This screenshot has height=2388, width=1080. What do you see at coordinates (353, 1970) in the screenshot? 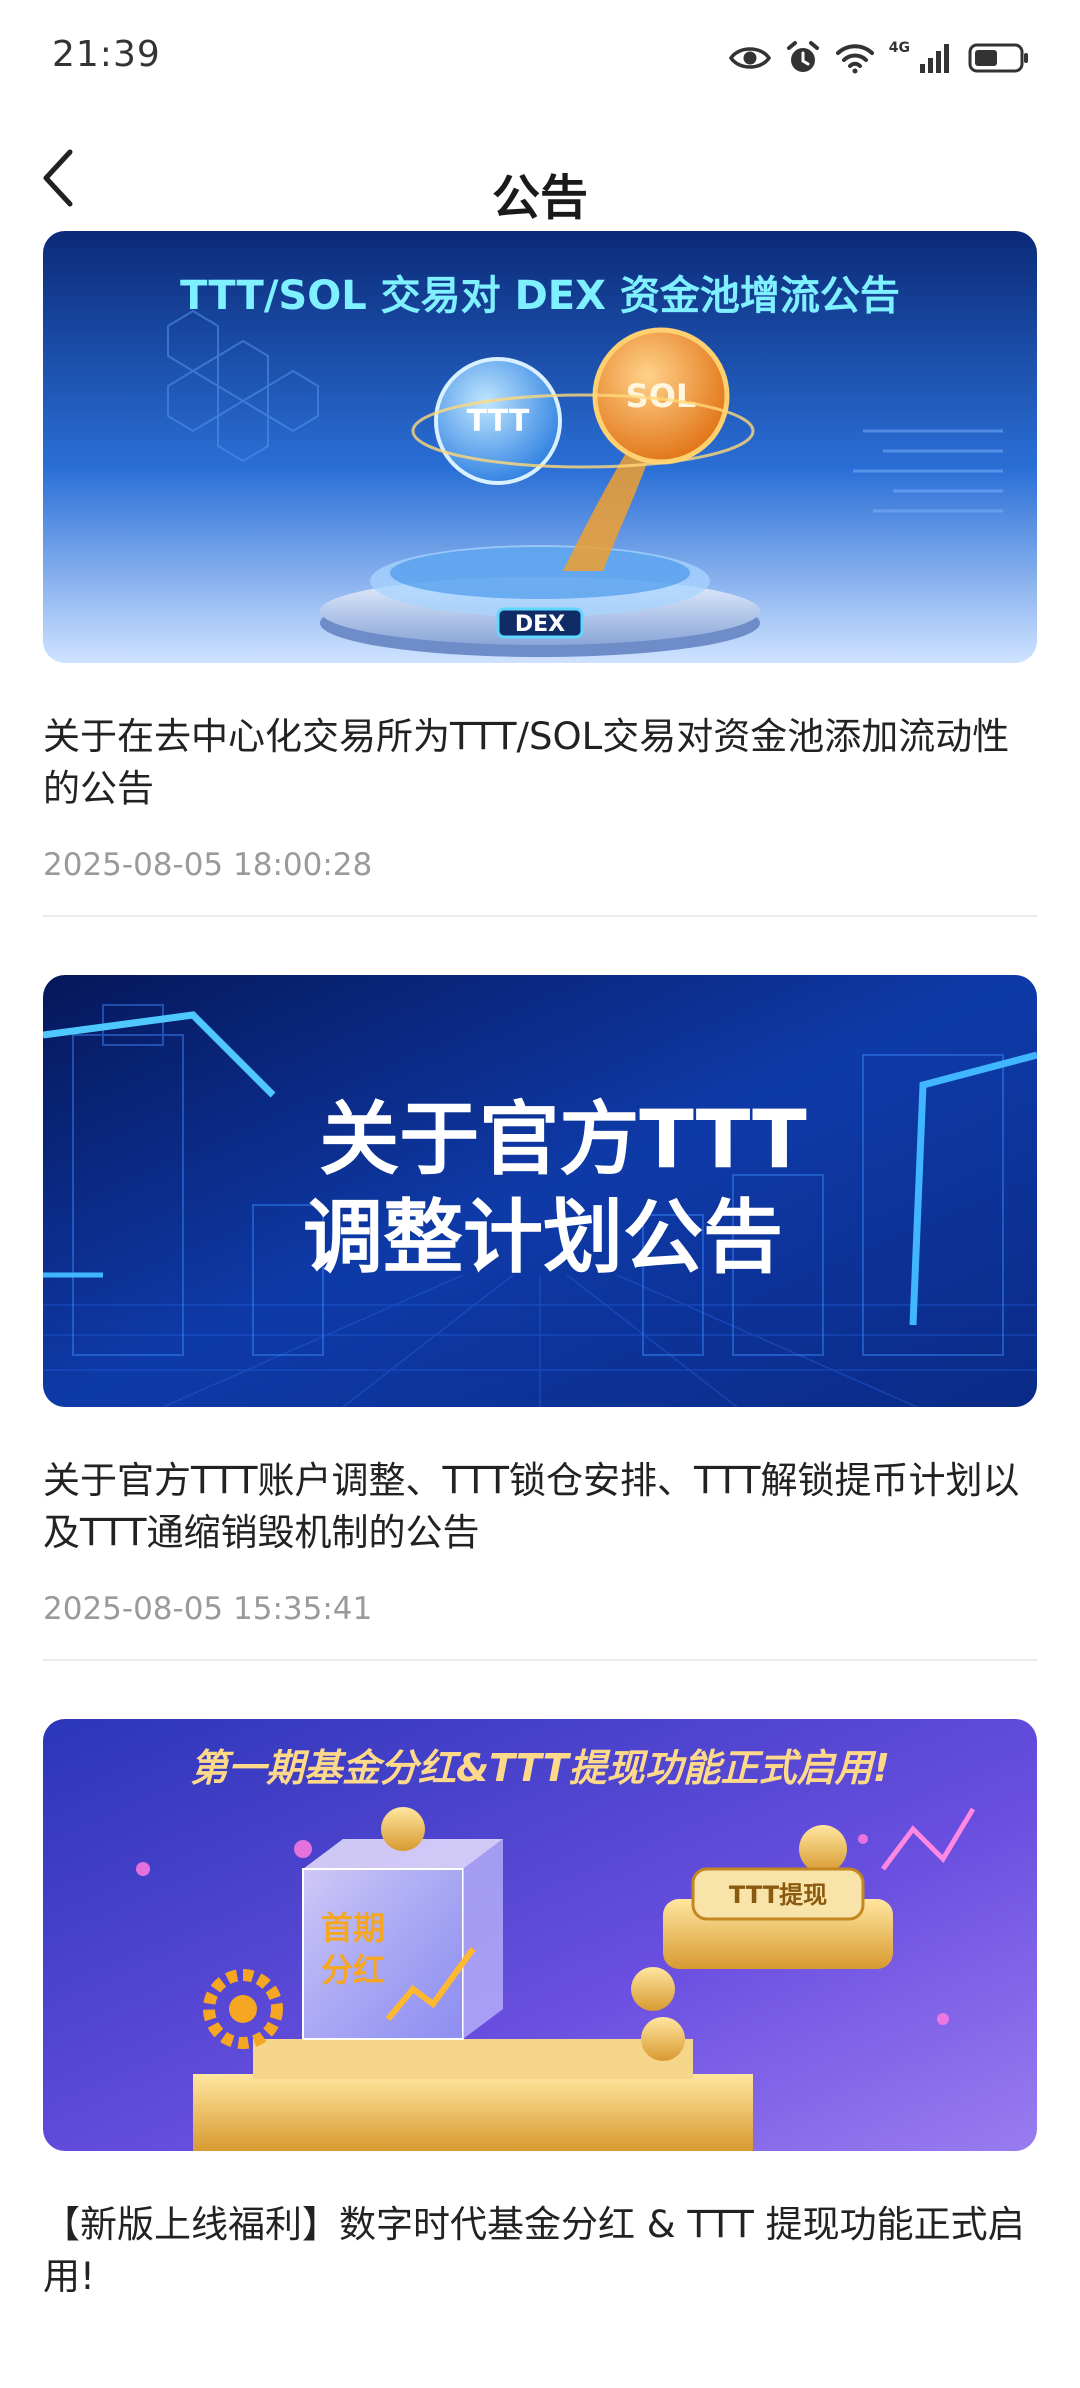
I see `banner-label-dividend: 分红` at bounding box center [353, 1970].